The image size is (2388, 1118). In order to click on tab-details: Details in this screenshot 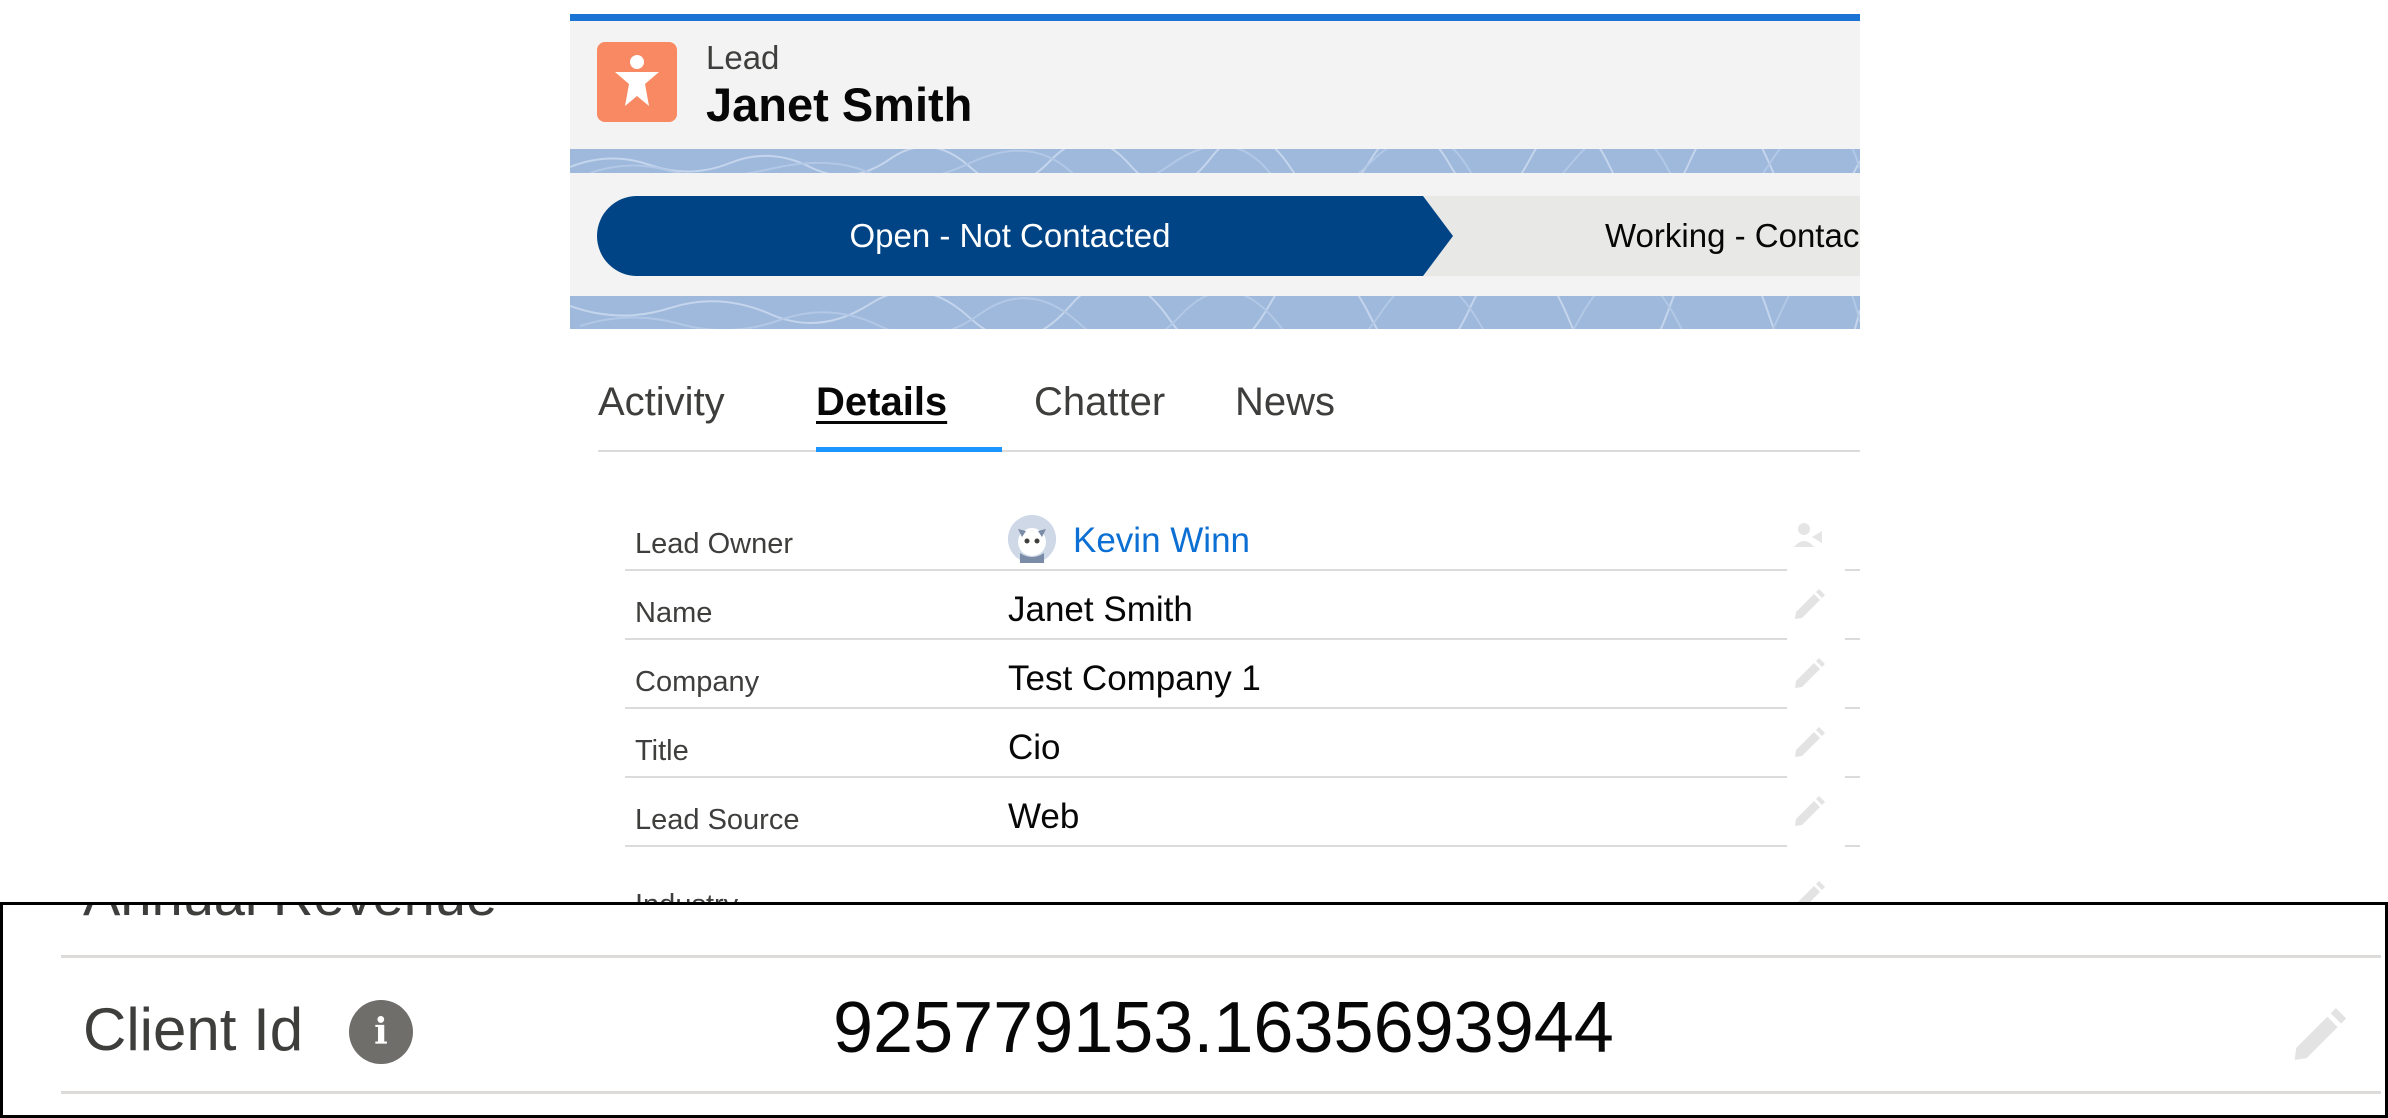, I will do `click(881, 397)`.